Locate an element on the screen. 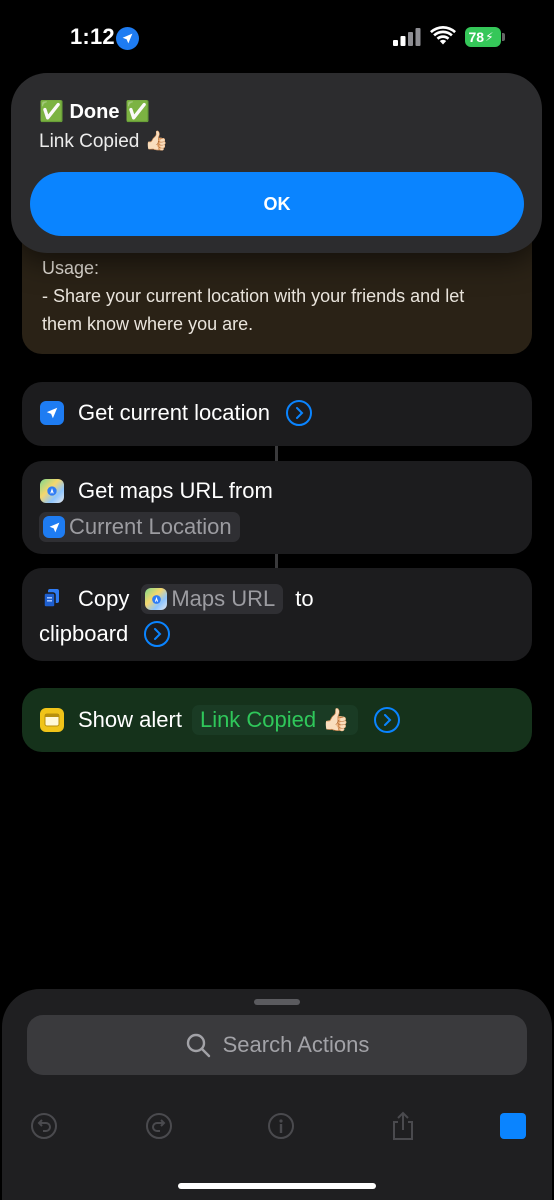  search-actions-field: Search Actions is located at coordinates (277, 1045).